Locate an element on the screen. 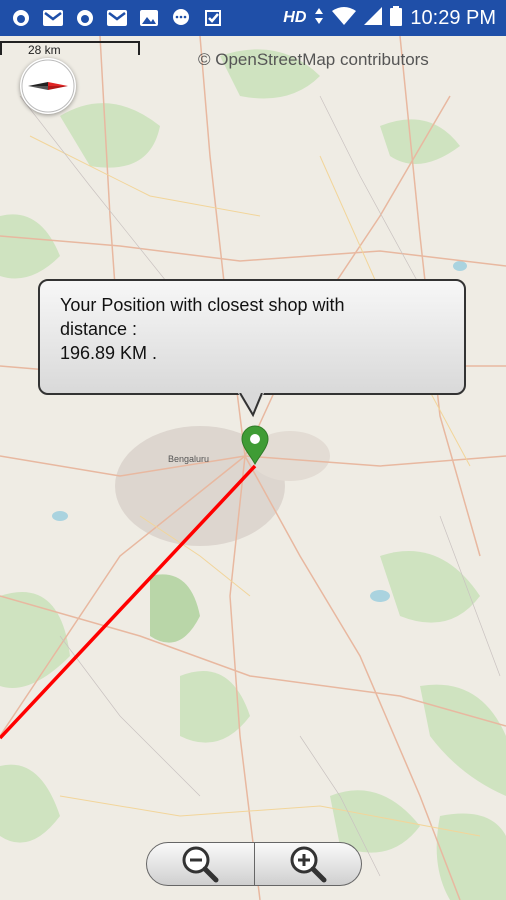  position-marker is located at coordinates (255, 445).